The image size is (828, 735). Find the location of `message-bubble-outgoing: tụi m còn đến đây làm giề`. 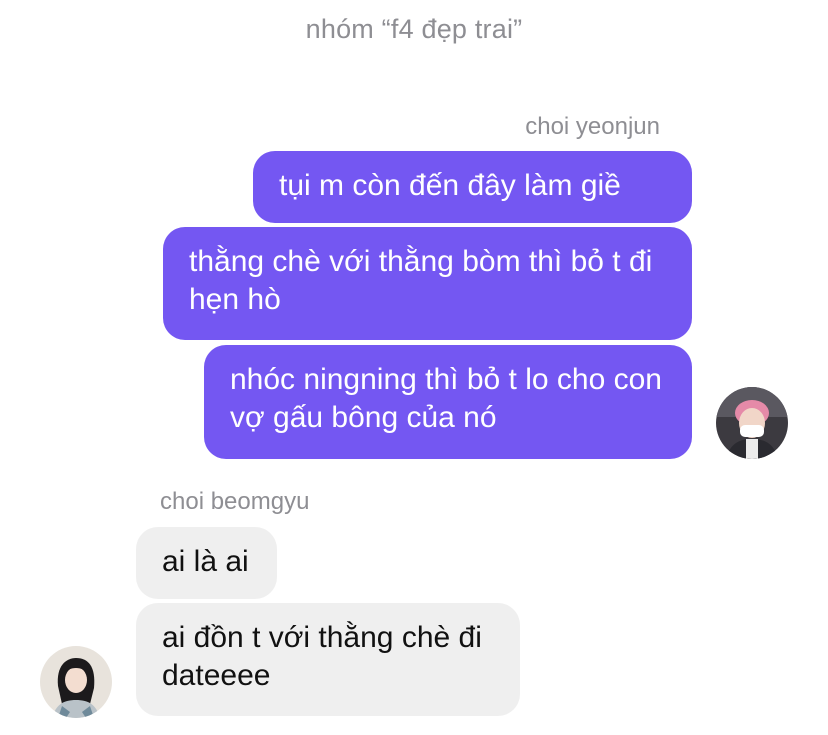

message-bubble-outgoing: tụi m còn đến đây làm giề is located at coordinates (472, 187).